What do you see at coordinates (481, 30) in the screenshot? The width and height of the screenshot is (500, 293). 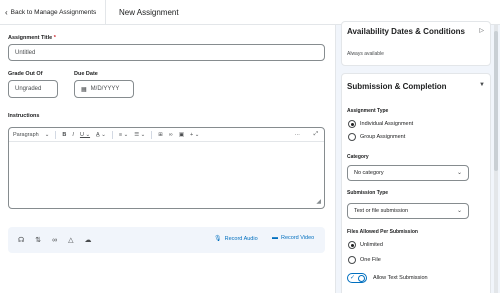 I see `expand-right-icon: ▷` at bounding box center [481, 30].